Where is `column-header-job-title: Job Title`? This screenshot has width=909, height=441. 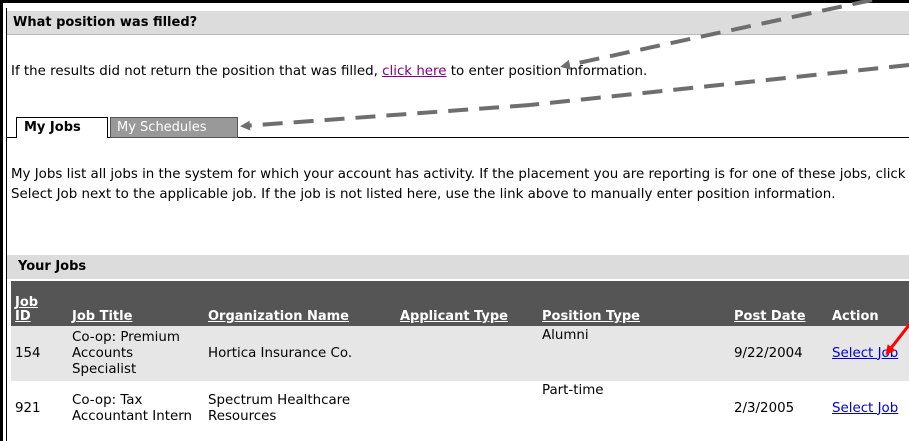 column-header-job-title: Job Title is located at coordinates (136, 303).